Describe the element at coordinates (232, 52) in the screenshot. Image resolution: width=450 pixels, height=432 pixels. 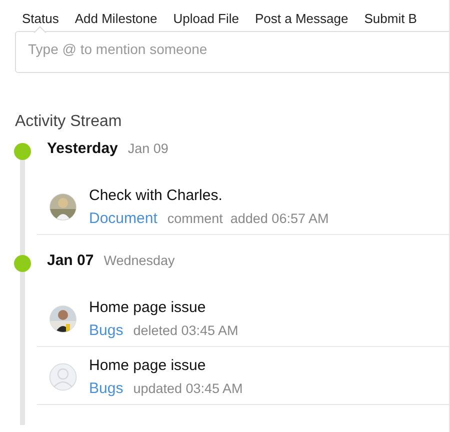
I see `input-field: Type @ to mention someone` at that location.